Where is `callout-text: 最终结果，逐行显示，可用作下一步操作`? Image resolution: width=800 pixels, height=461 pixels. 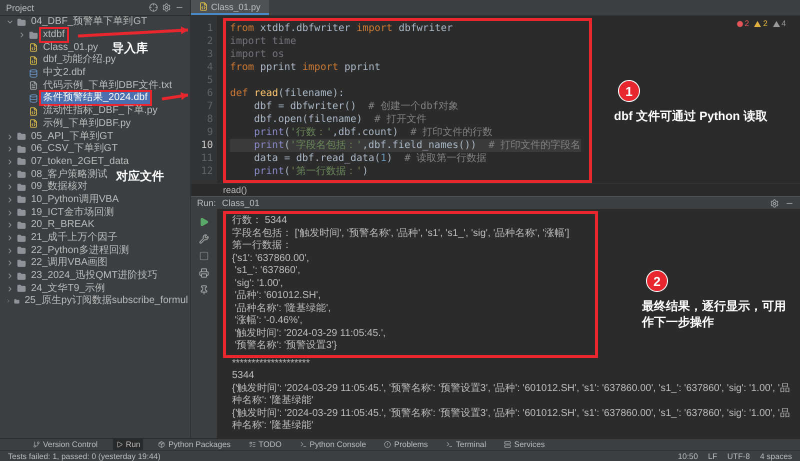
callout-text: 最终结果，逐行显示，可用作下一步操作 is located at coordinates (714, 314).